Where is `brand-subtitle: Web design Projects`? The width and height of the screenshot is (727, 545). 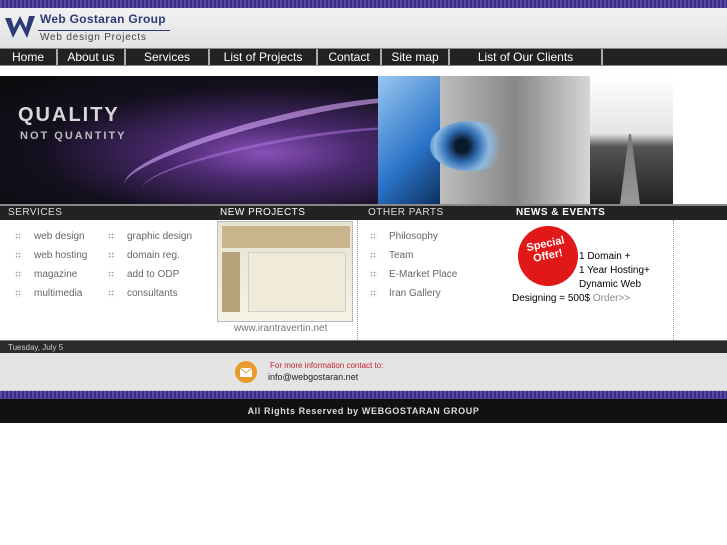 brand-subtitle: Web design Projects is located at coordinates (93, 37).